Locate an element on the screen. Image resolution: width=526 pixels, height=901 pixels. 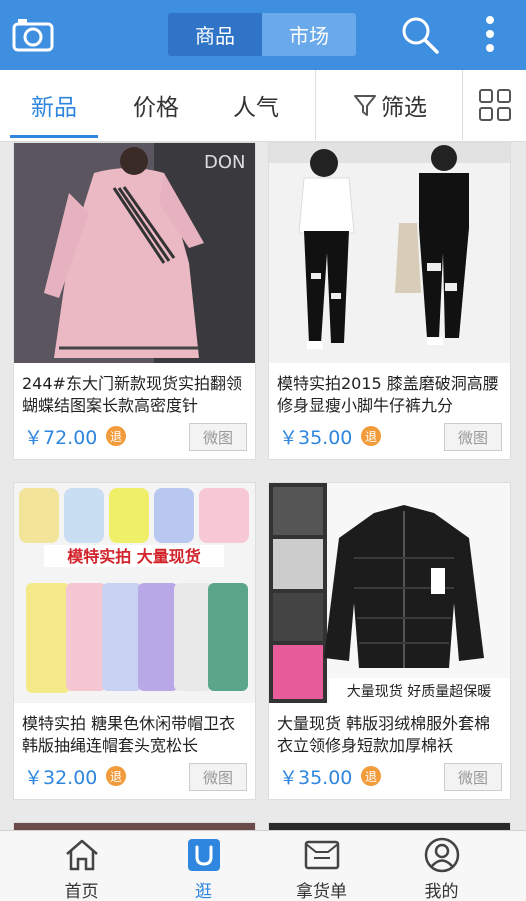
image-overlay-text: 模特实拍 大量现货 is located at coordinates (134, 556).